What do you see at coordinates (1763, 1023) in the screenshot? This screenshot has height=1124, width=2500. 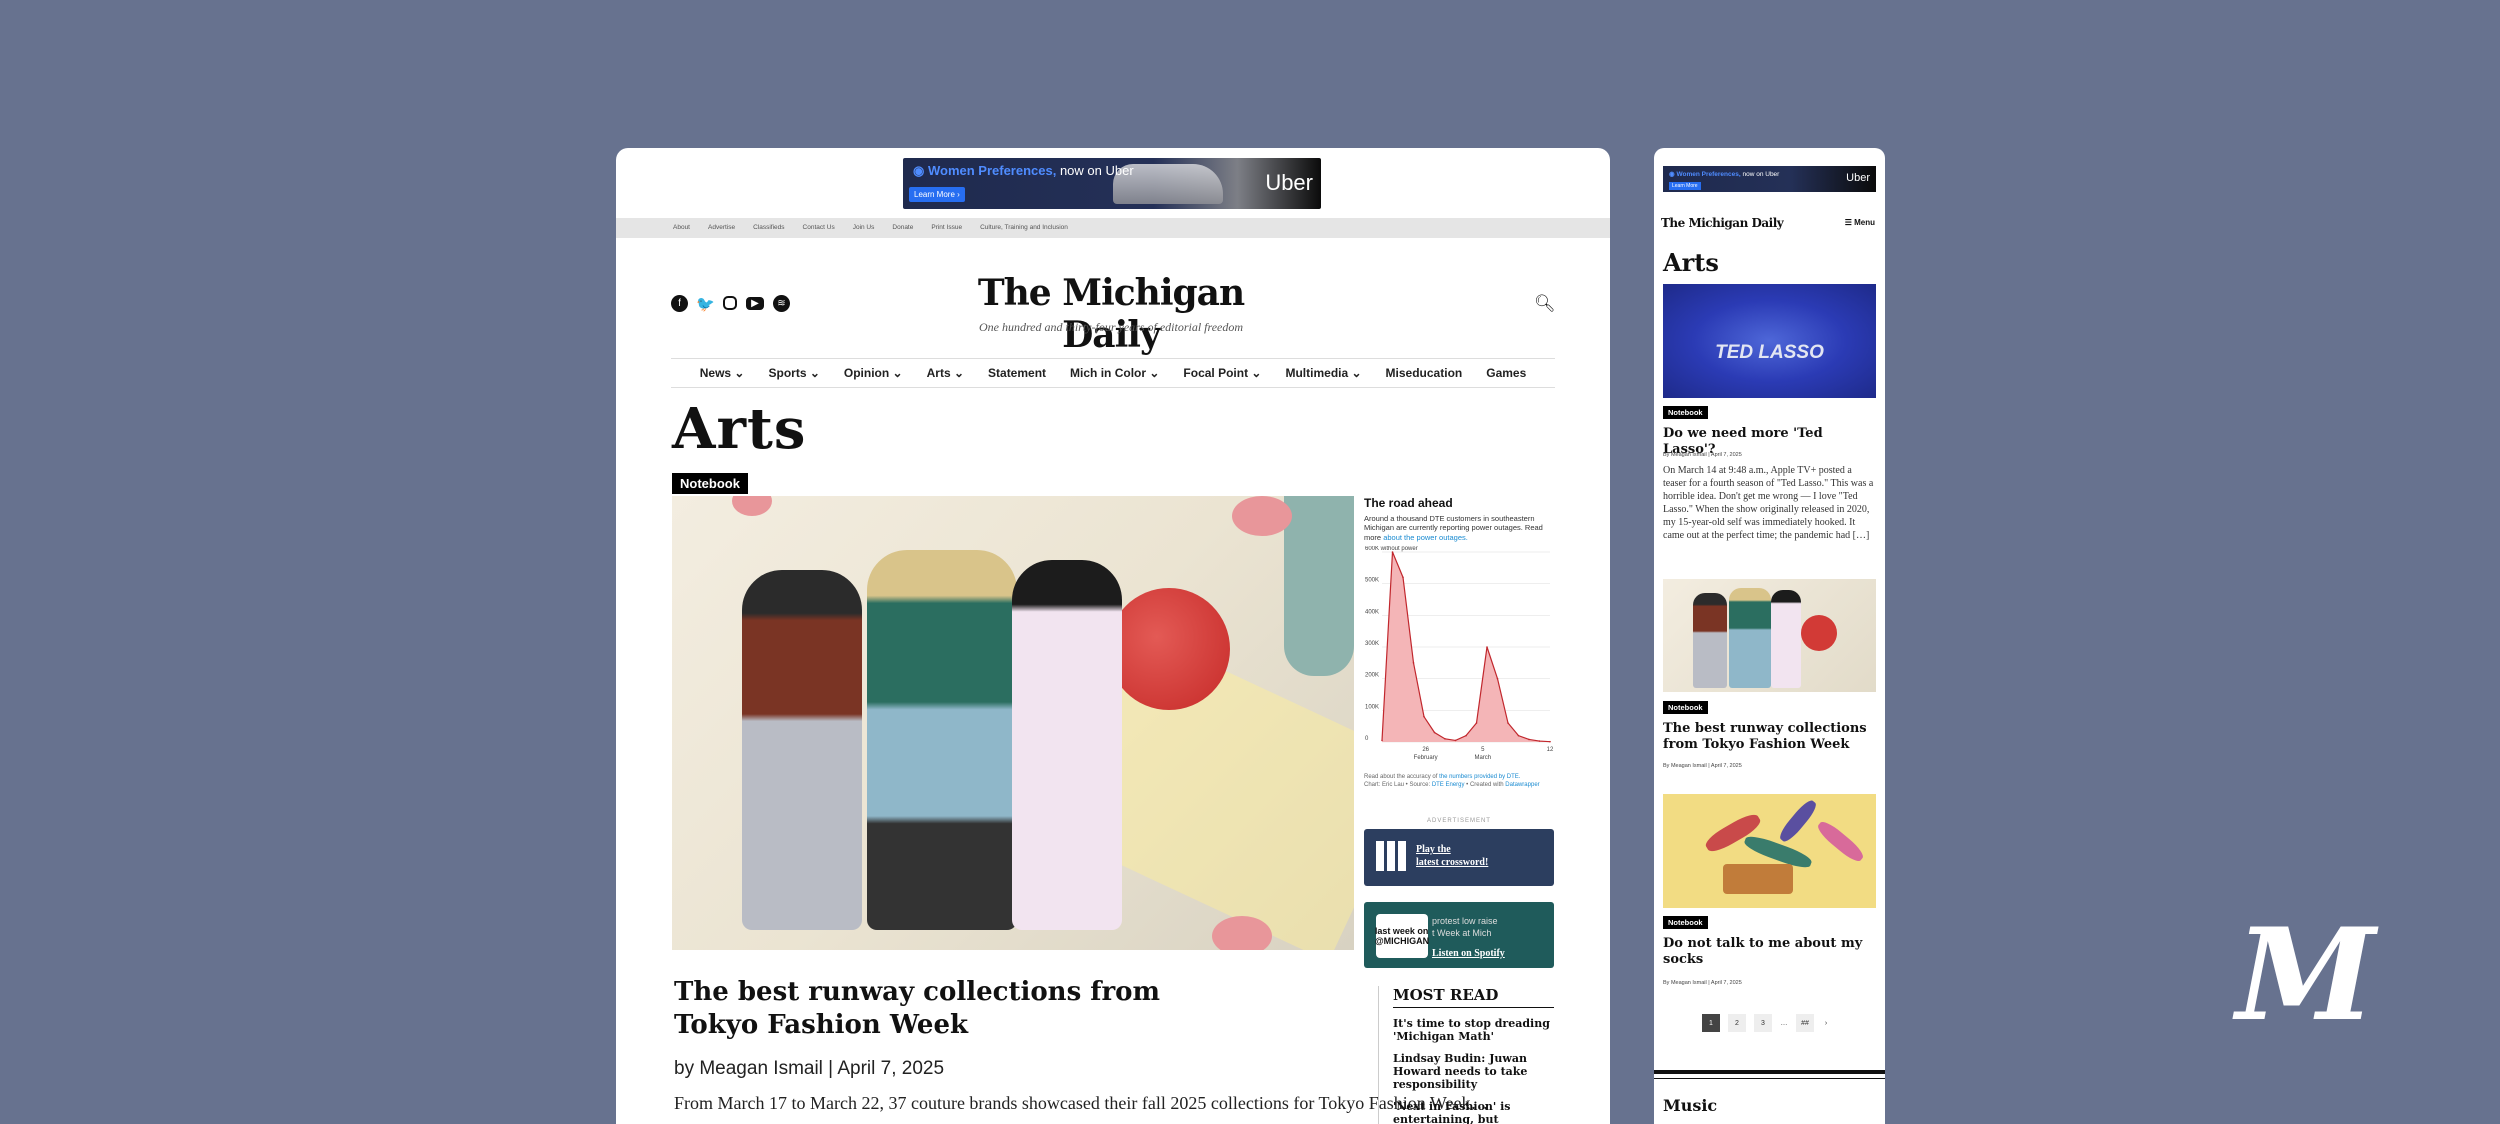 I see `page-link: 3` at bounding box center [1763, 1023].